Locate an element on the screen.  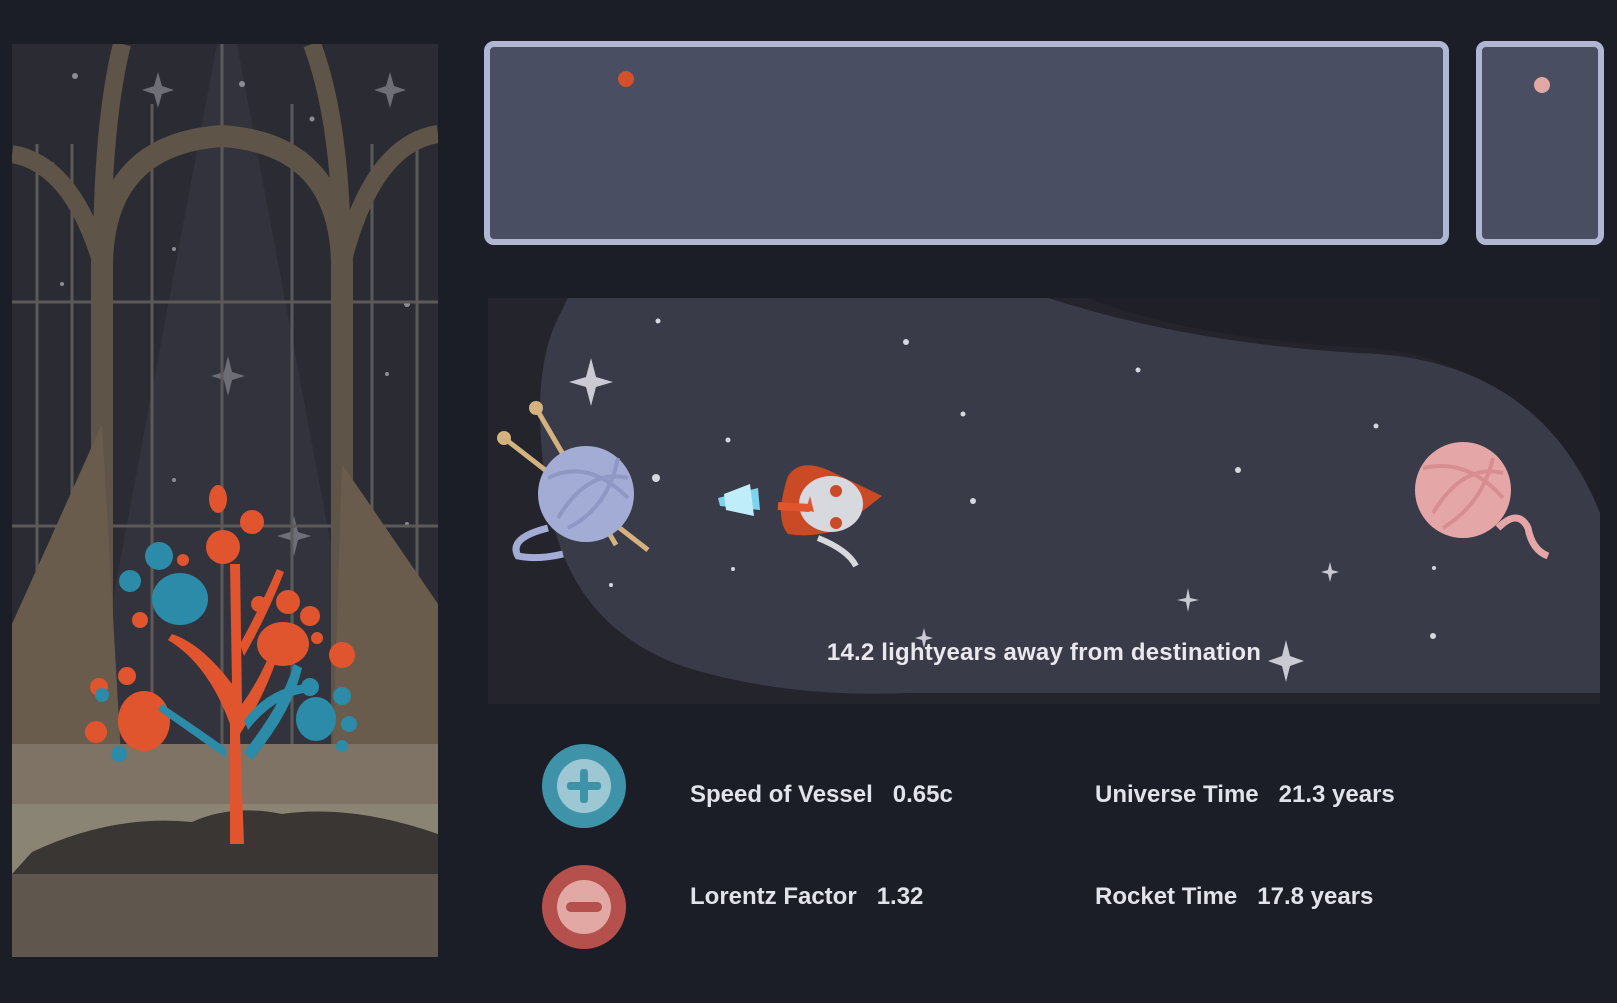
universe-time-value: 21.3 years is located at coordinates (1336, 794).